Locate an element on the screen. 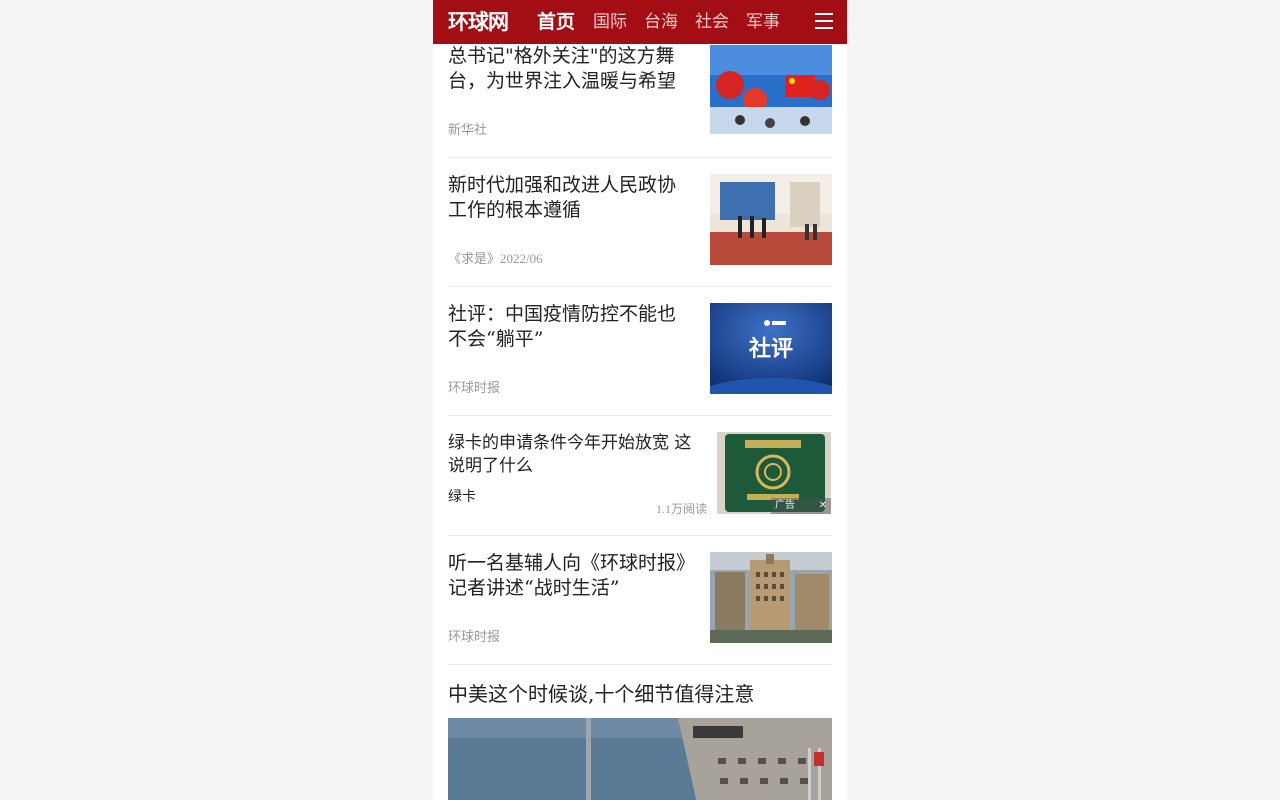  article-source: 《求是》2022/06 is located at coordinates (495, 258).